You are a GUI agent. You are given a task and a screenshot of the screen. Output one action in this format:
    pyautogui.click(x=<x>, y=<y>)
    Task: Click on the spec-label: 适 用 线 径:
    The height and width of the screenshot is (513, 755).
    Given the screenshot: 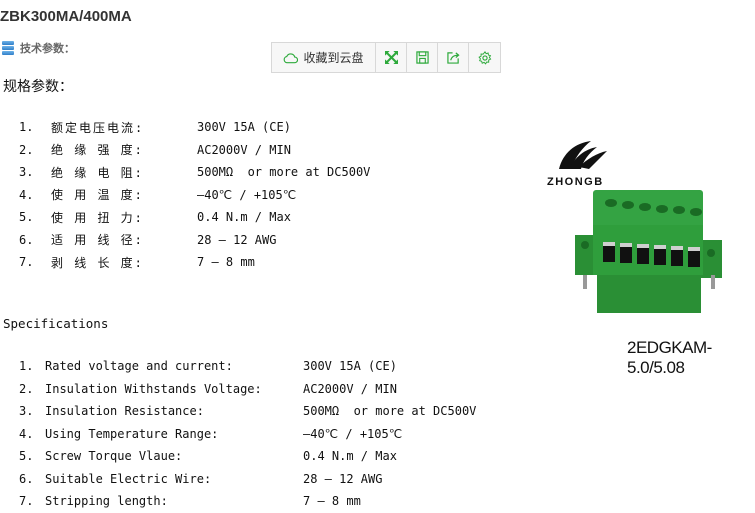 What is the action you would take?
    pyautogui.click(x=97, y=240)
    